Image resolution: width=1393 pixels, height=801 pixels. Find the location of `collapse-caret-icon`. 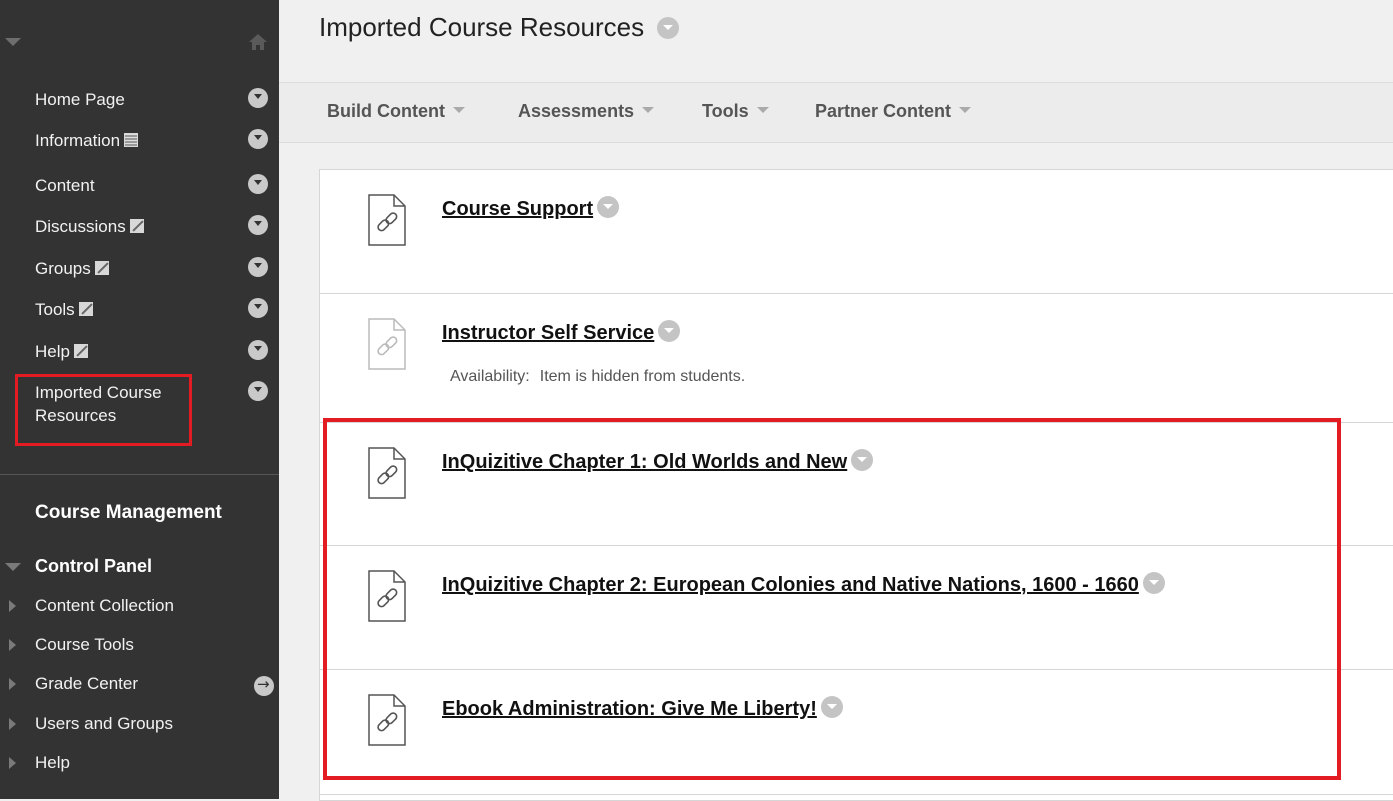

collapse-caret-icon is located at coordinates (13, 42).